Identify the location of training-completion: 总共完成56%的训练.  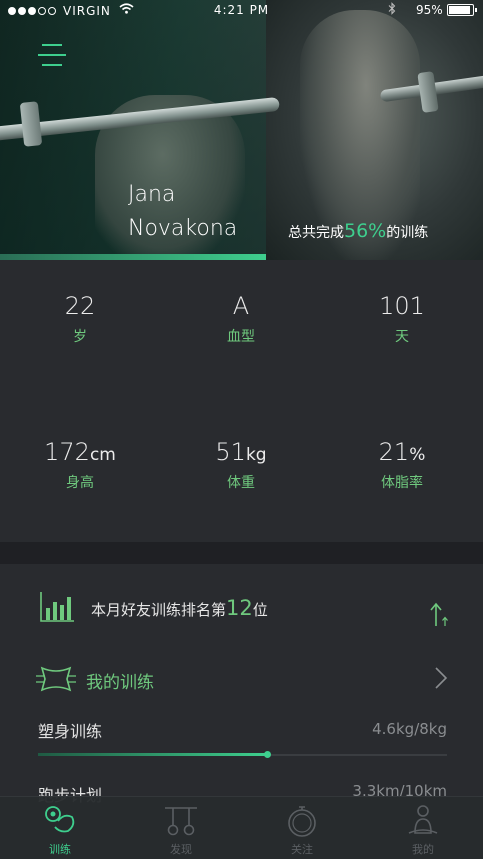
(358, 231).